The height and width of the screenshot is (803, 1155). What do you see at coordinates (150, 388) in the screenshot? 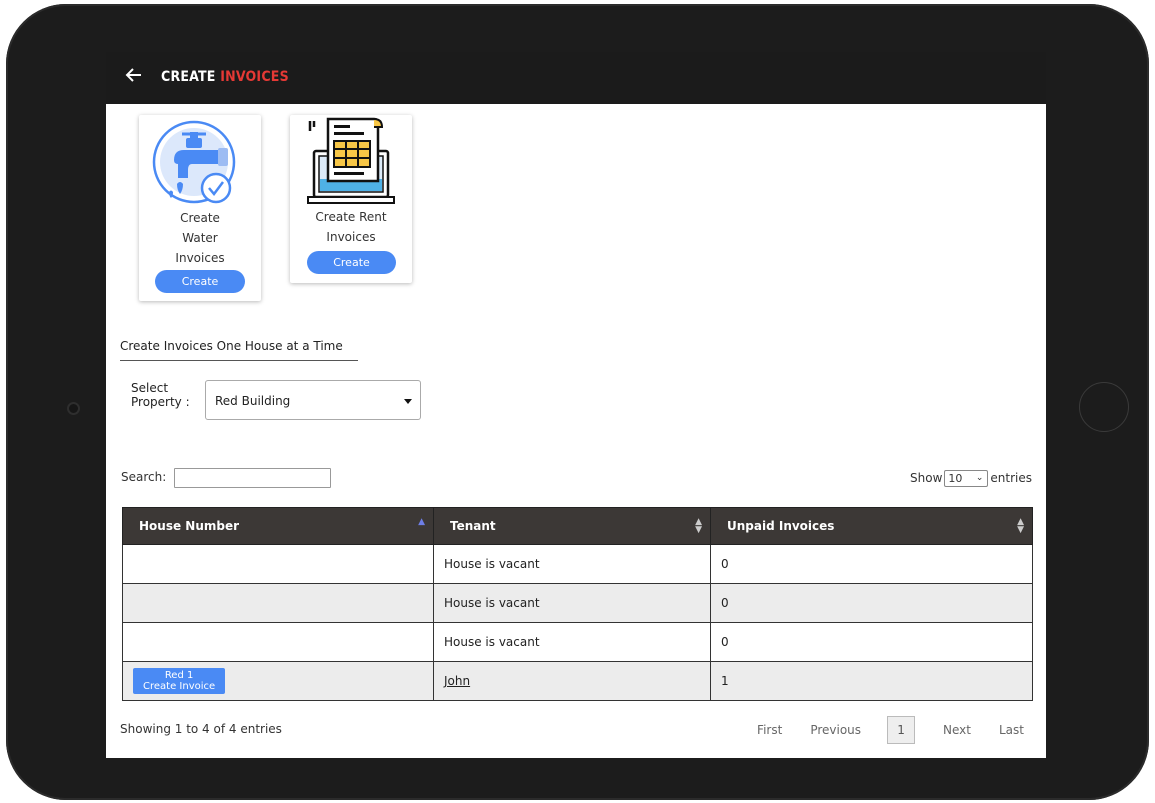
I see `select-label-line-1: Select` at bounding box center [150, 388].